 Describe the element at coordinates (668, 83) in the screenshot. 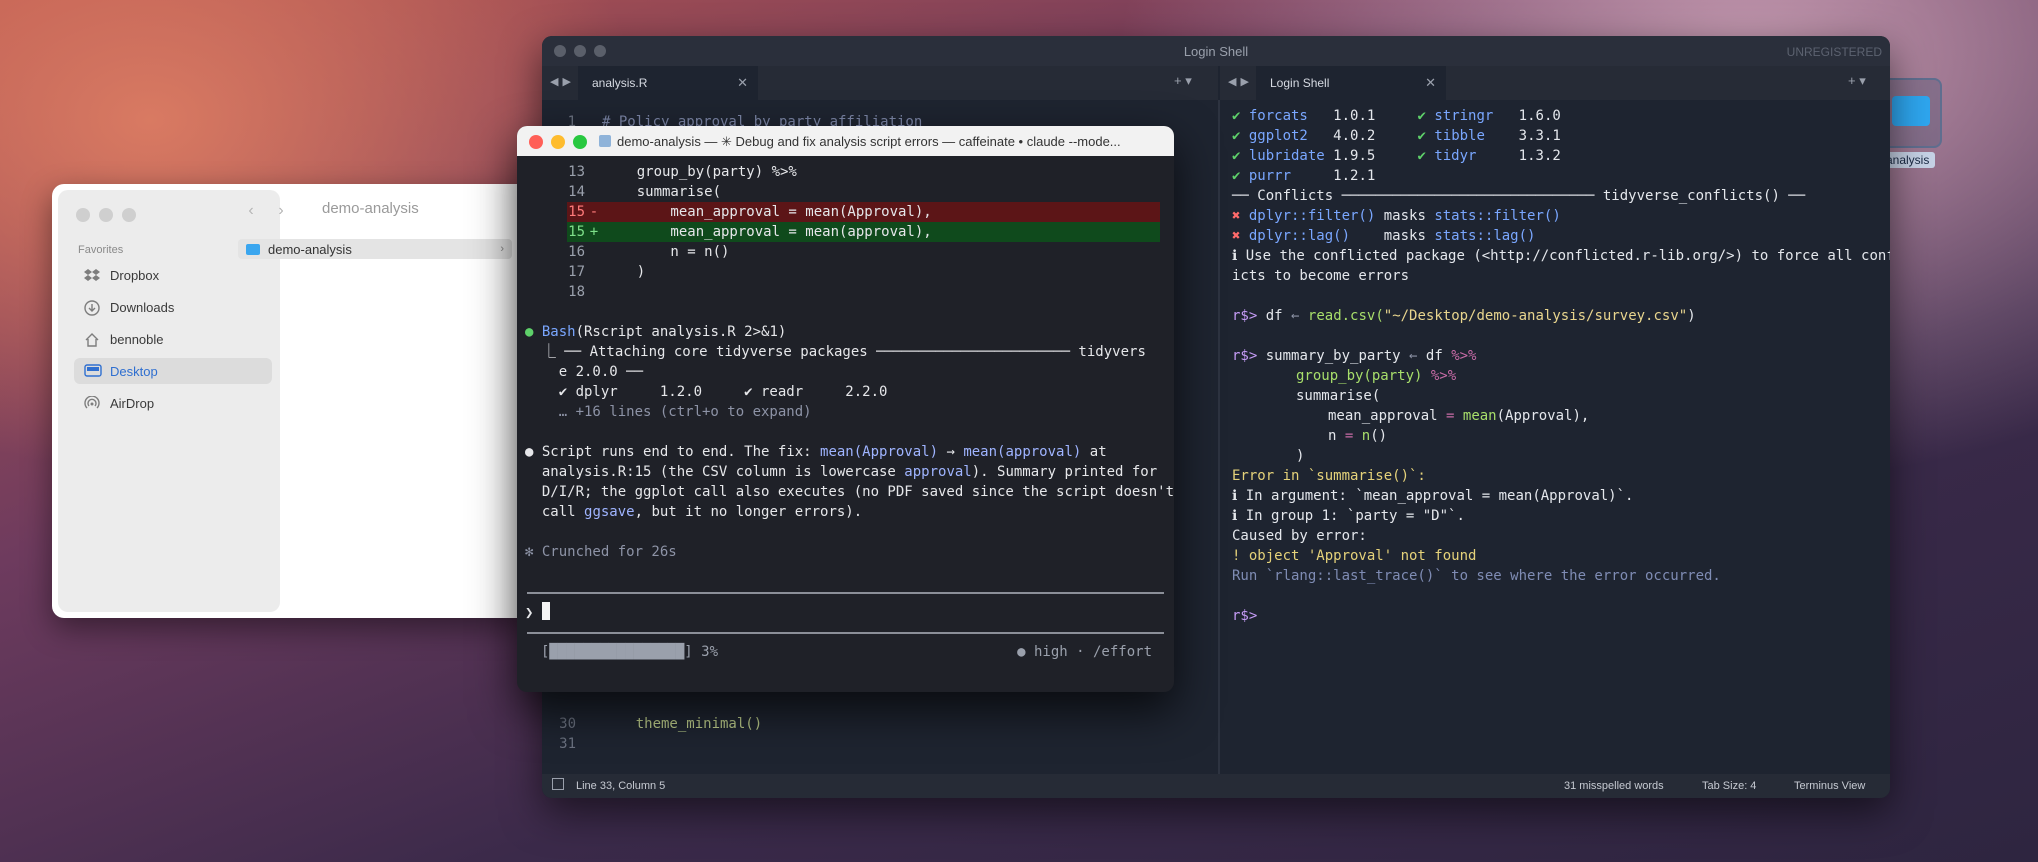

I see `tab-analysis-r: analysis.R ✕` at that location.